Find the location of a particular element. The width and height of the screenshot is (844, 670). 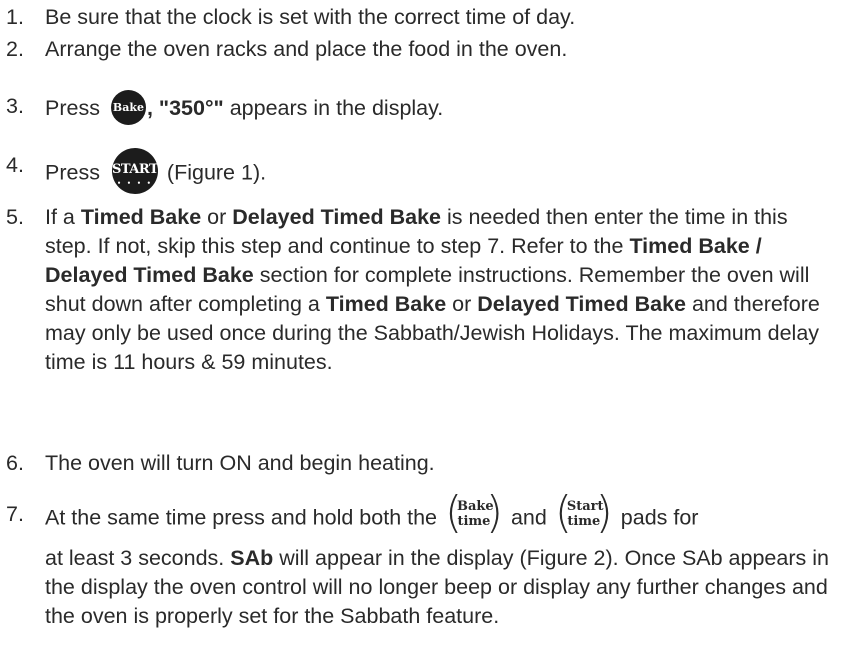

sab-label: SAb is located at coordinates (252, 558).